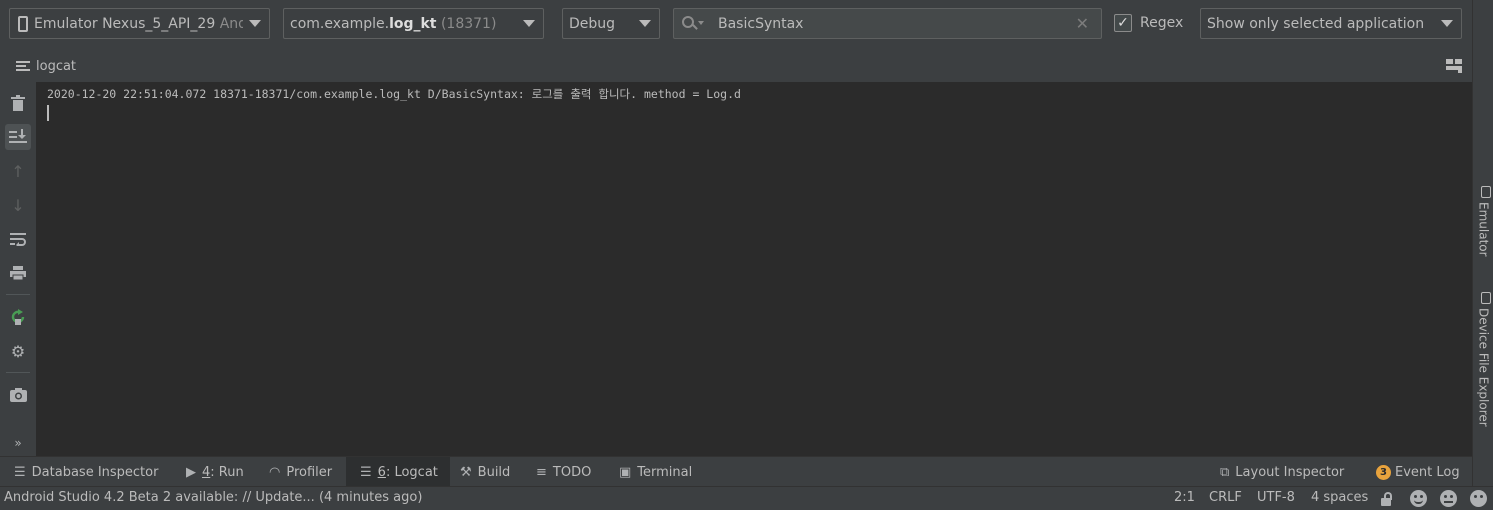 This screenshot has height=510, width=1493. I want to click on device-suffix: Andro, so click(231, 23).